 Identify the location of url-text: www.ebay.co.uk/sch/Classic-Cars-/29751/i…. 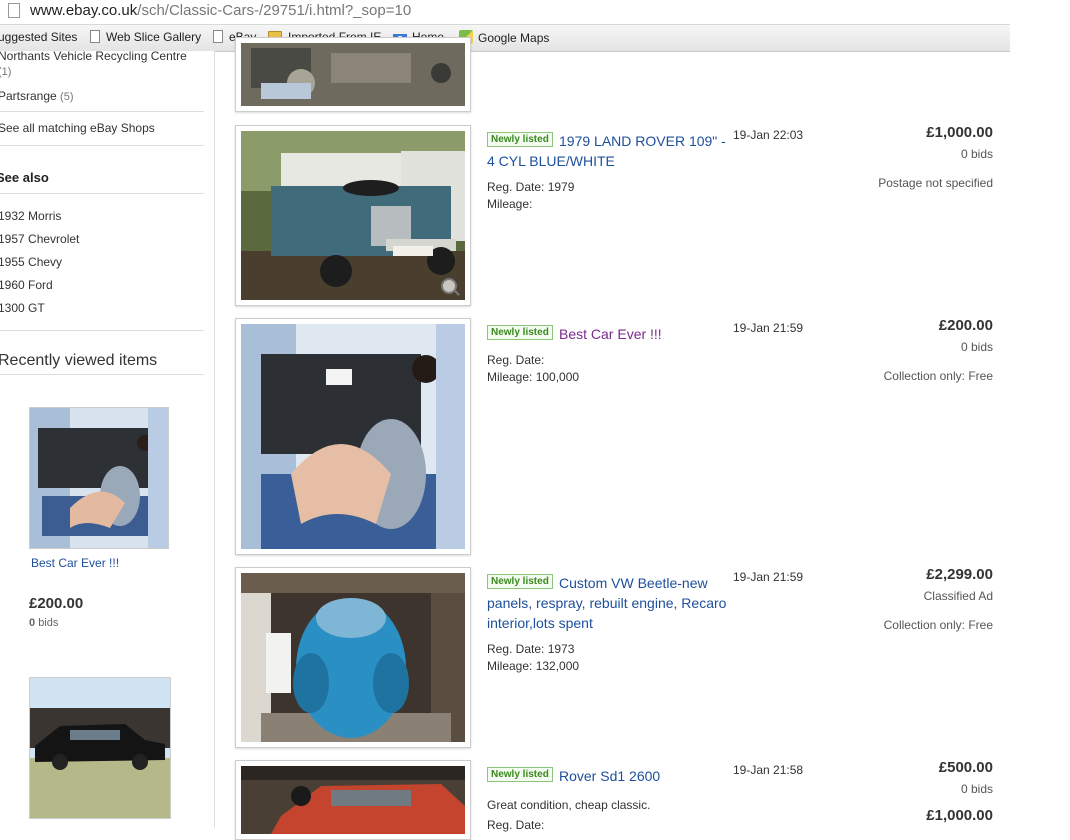
(220, 10).